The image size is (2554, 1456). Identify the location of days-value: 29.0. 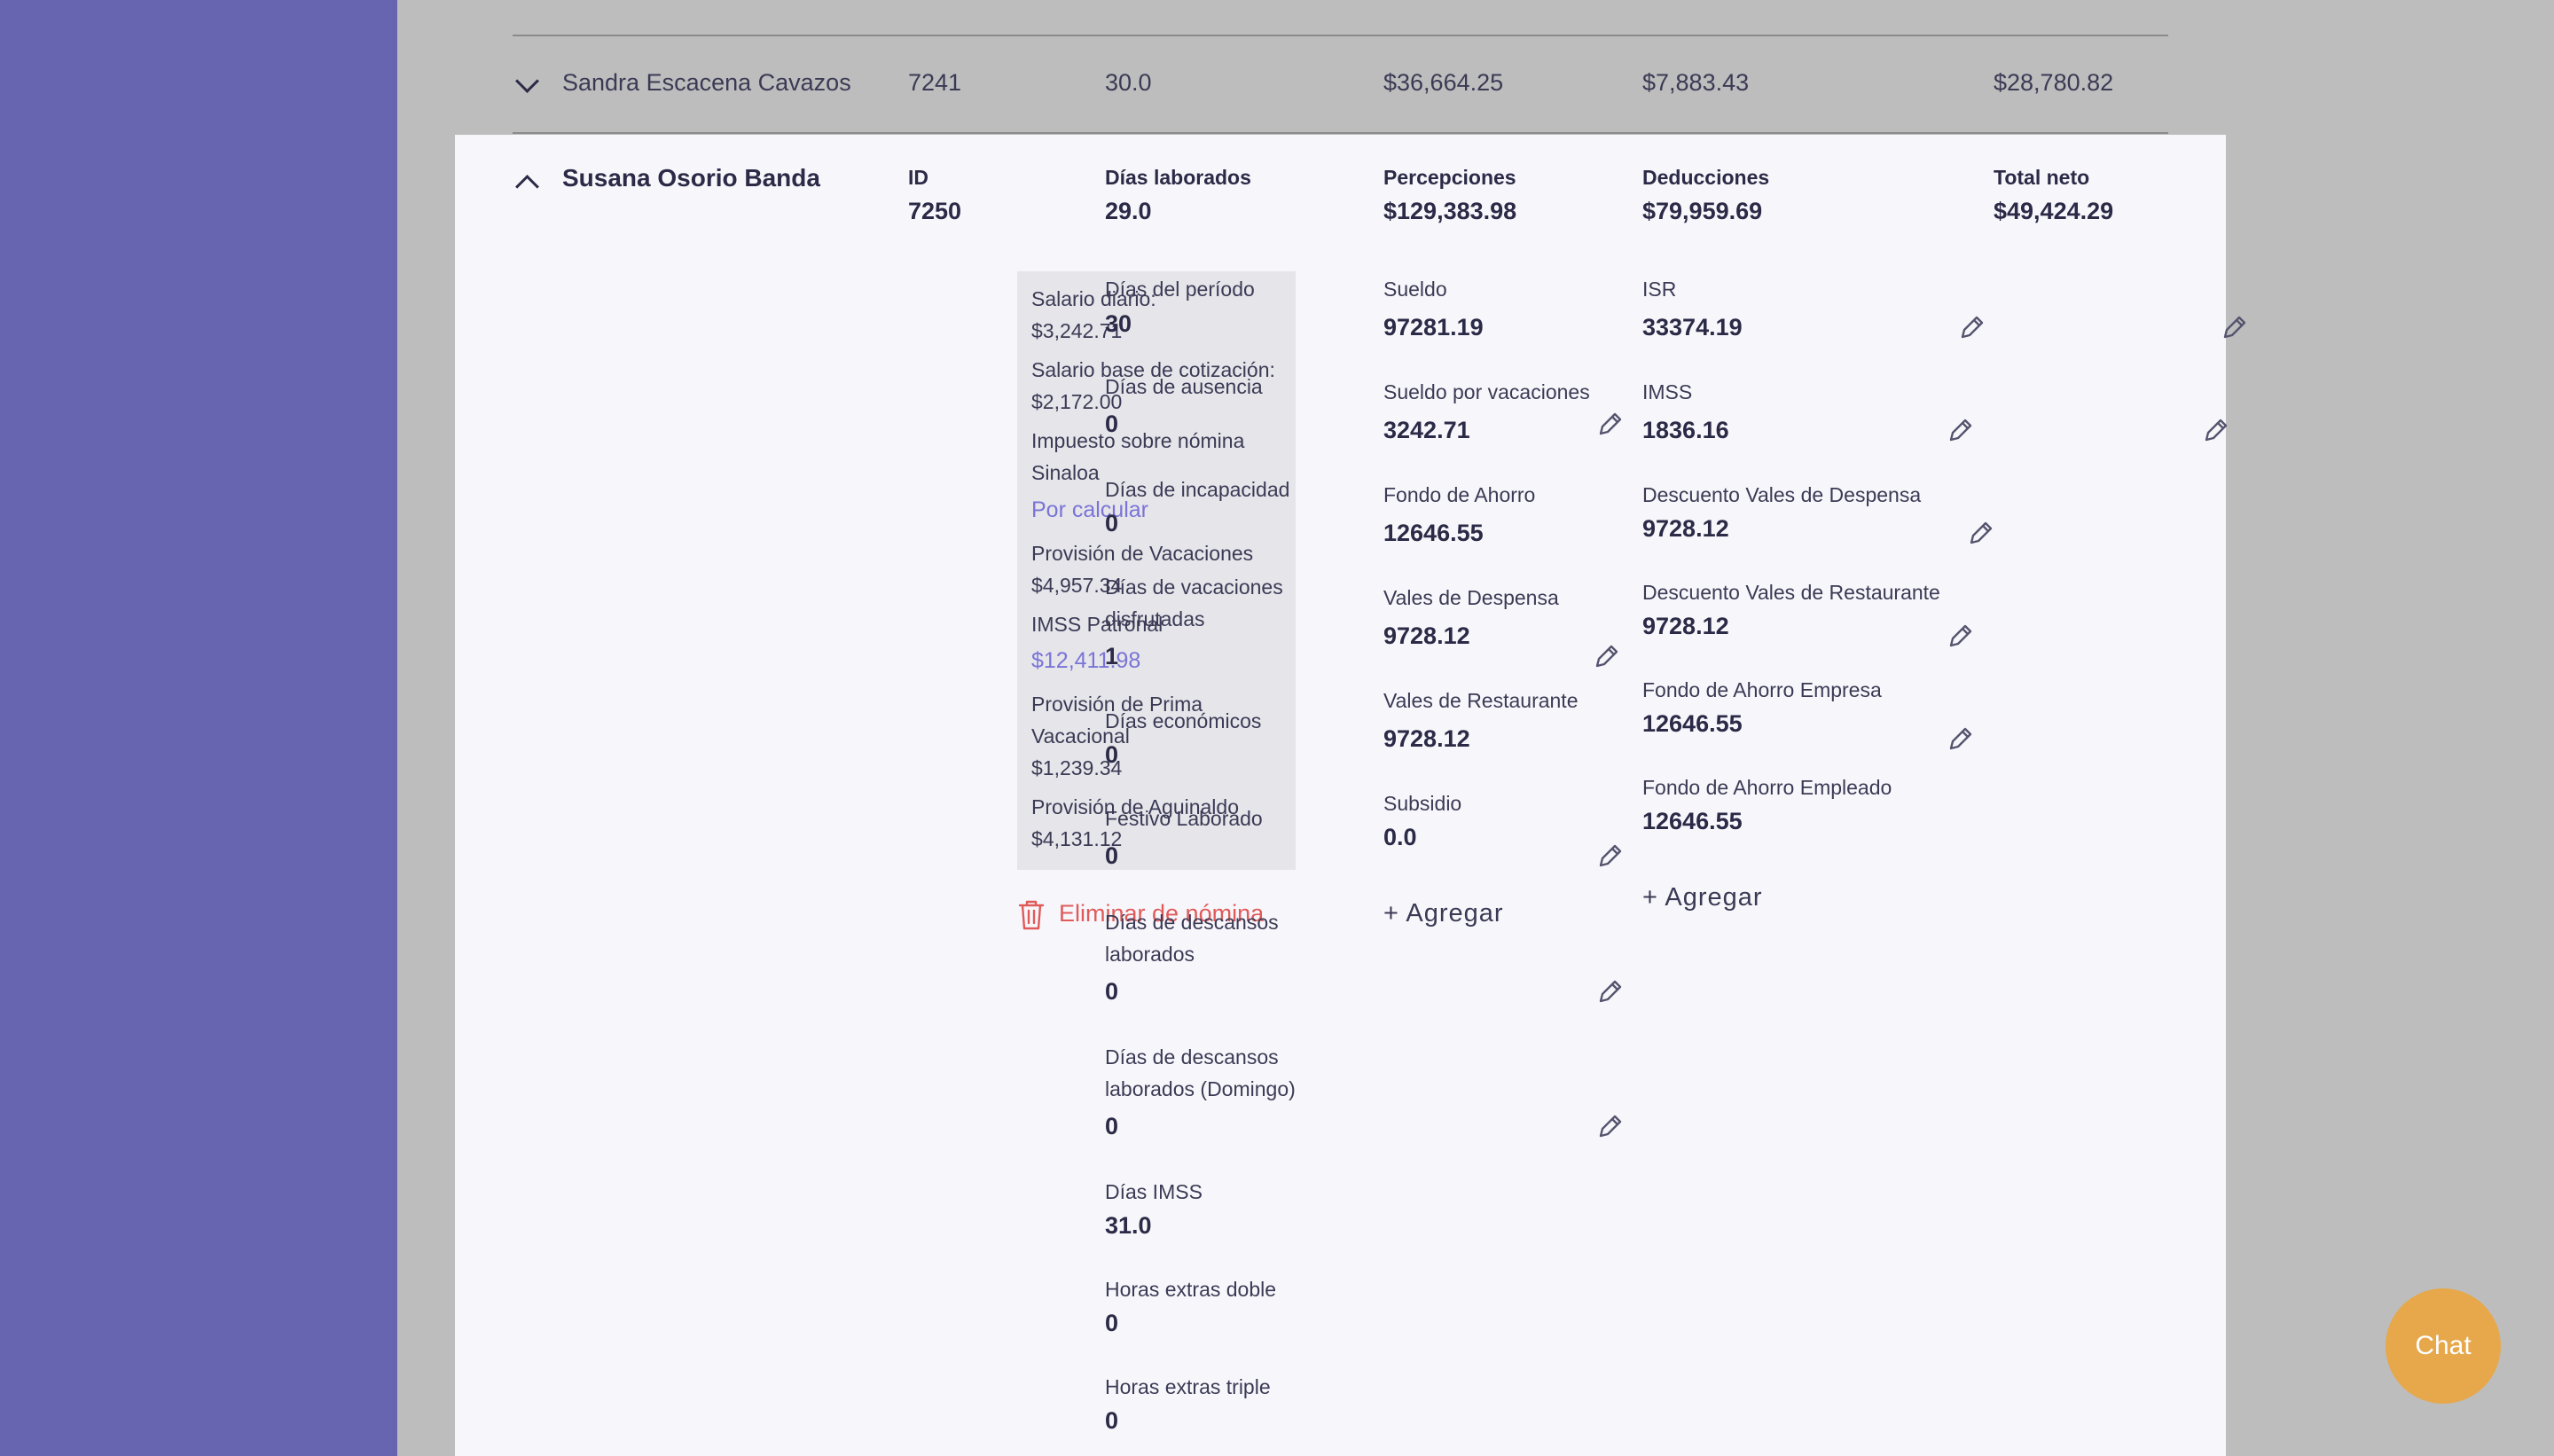
(1128, 211).